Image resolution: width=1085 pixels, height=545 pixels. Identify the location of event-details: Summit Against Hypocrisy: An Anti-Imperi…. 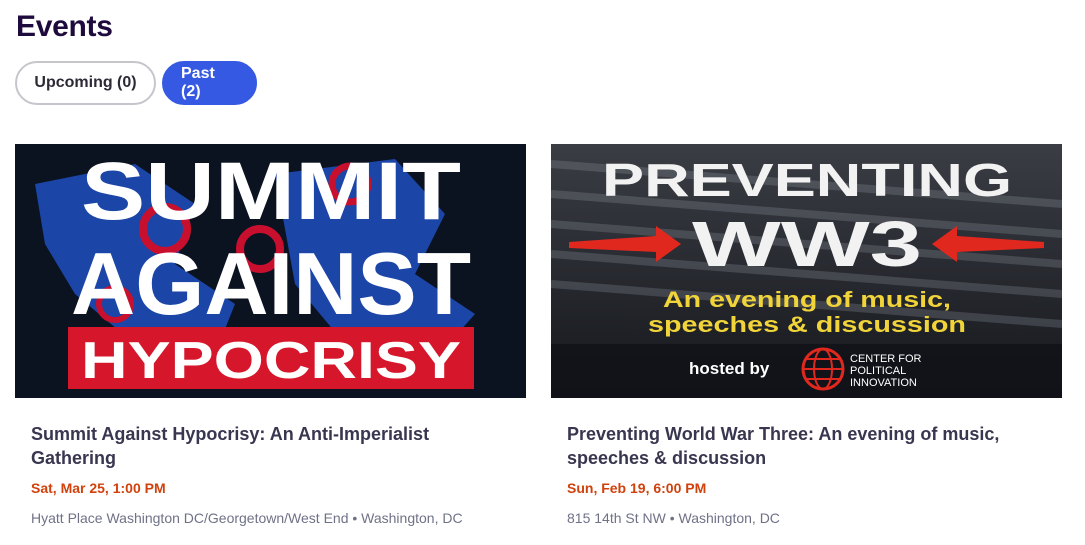
(270, 462).